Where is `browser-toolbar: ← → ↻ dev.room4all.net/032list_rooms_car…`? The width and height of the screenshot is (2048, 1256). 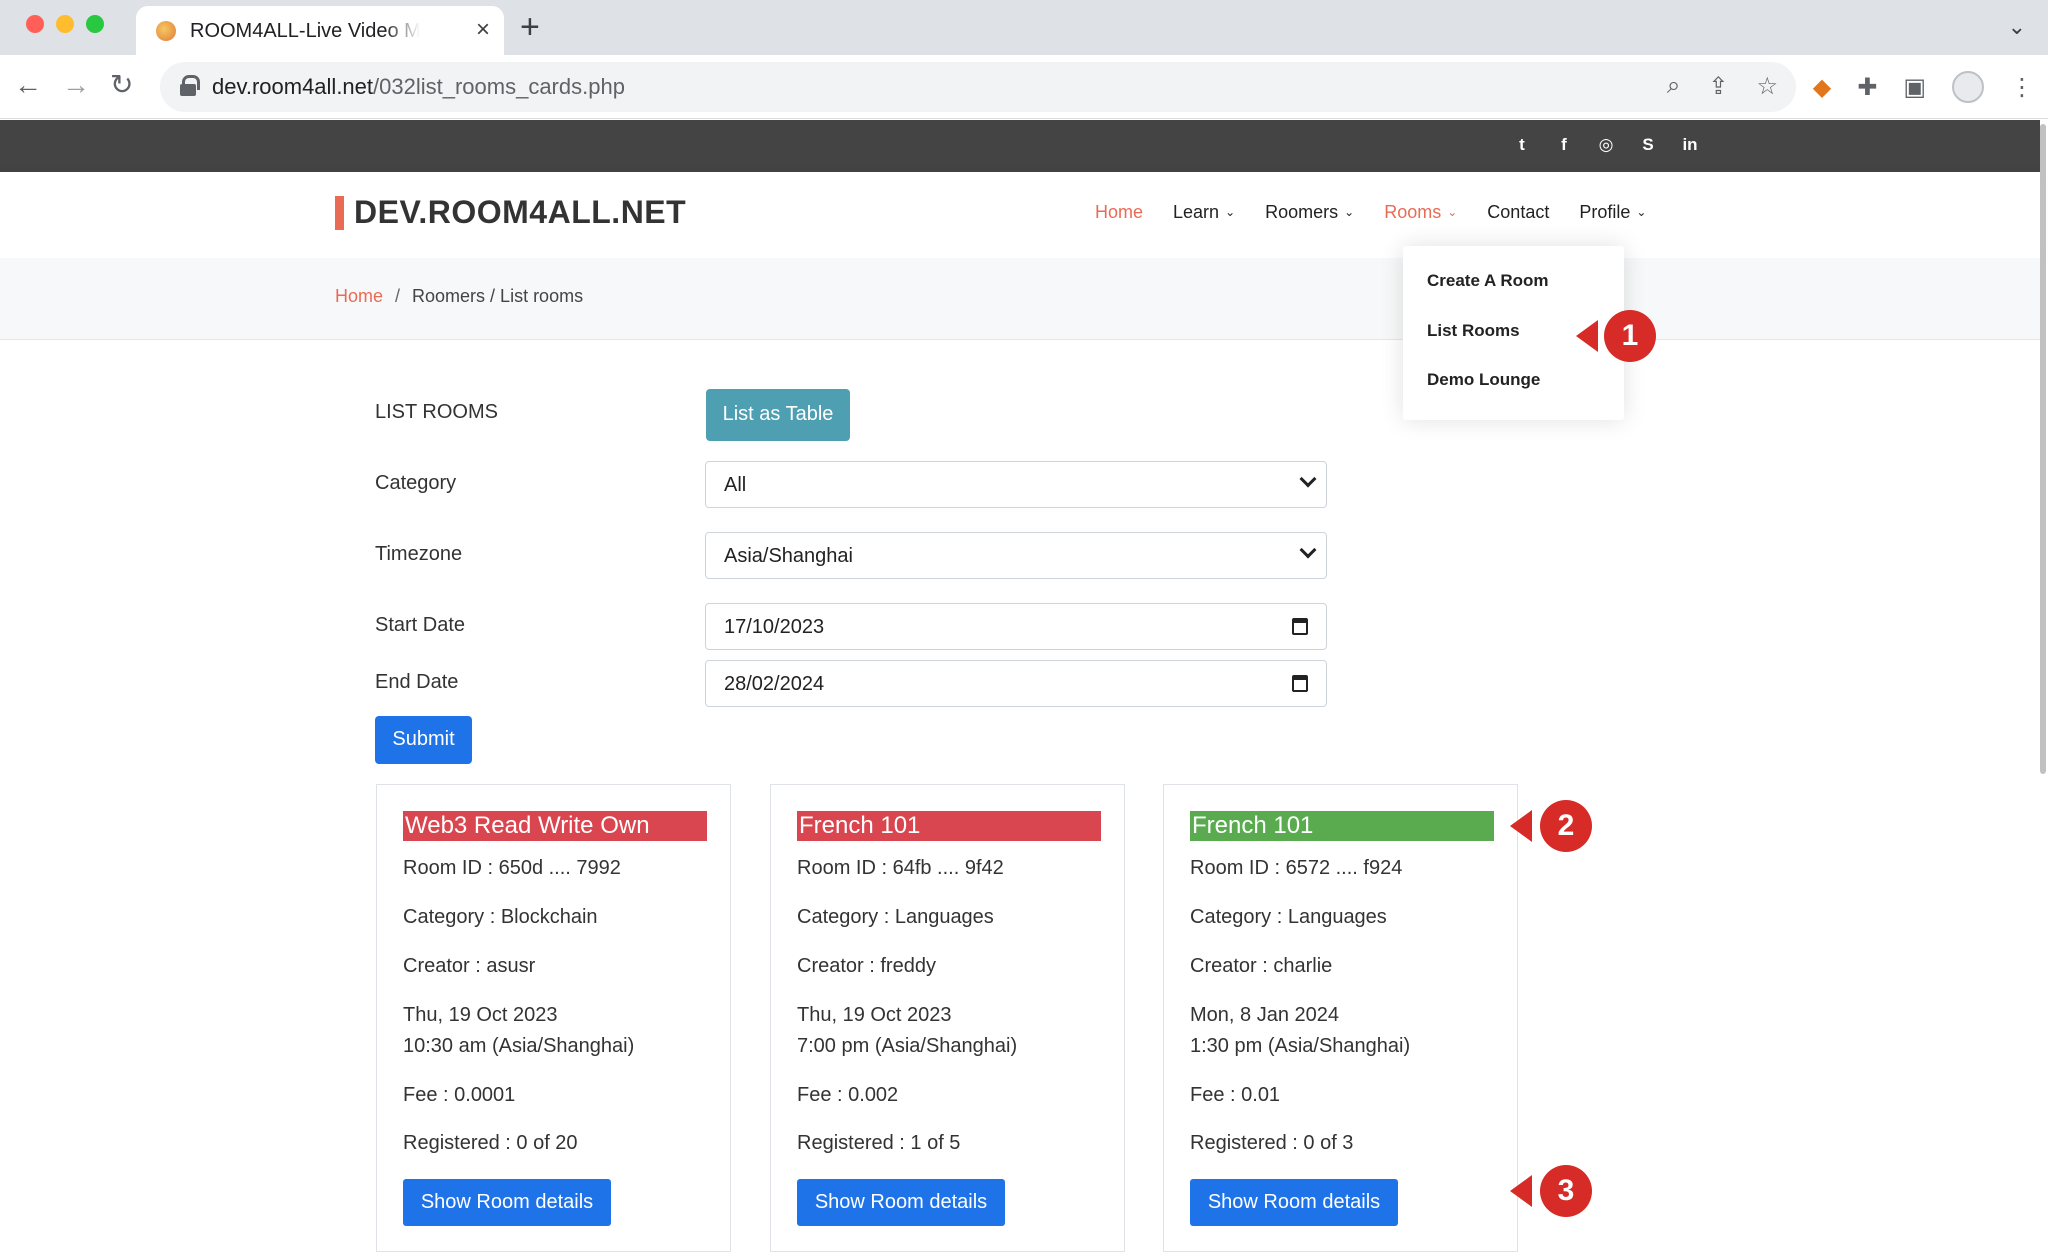
browser-toolbar: ← → ↻ dev.room4all.net/032list_rooms_car… is located at coordinates (1024, 87).